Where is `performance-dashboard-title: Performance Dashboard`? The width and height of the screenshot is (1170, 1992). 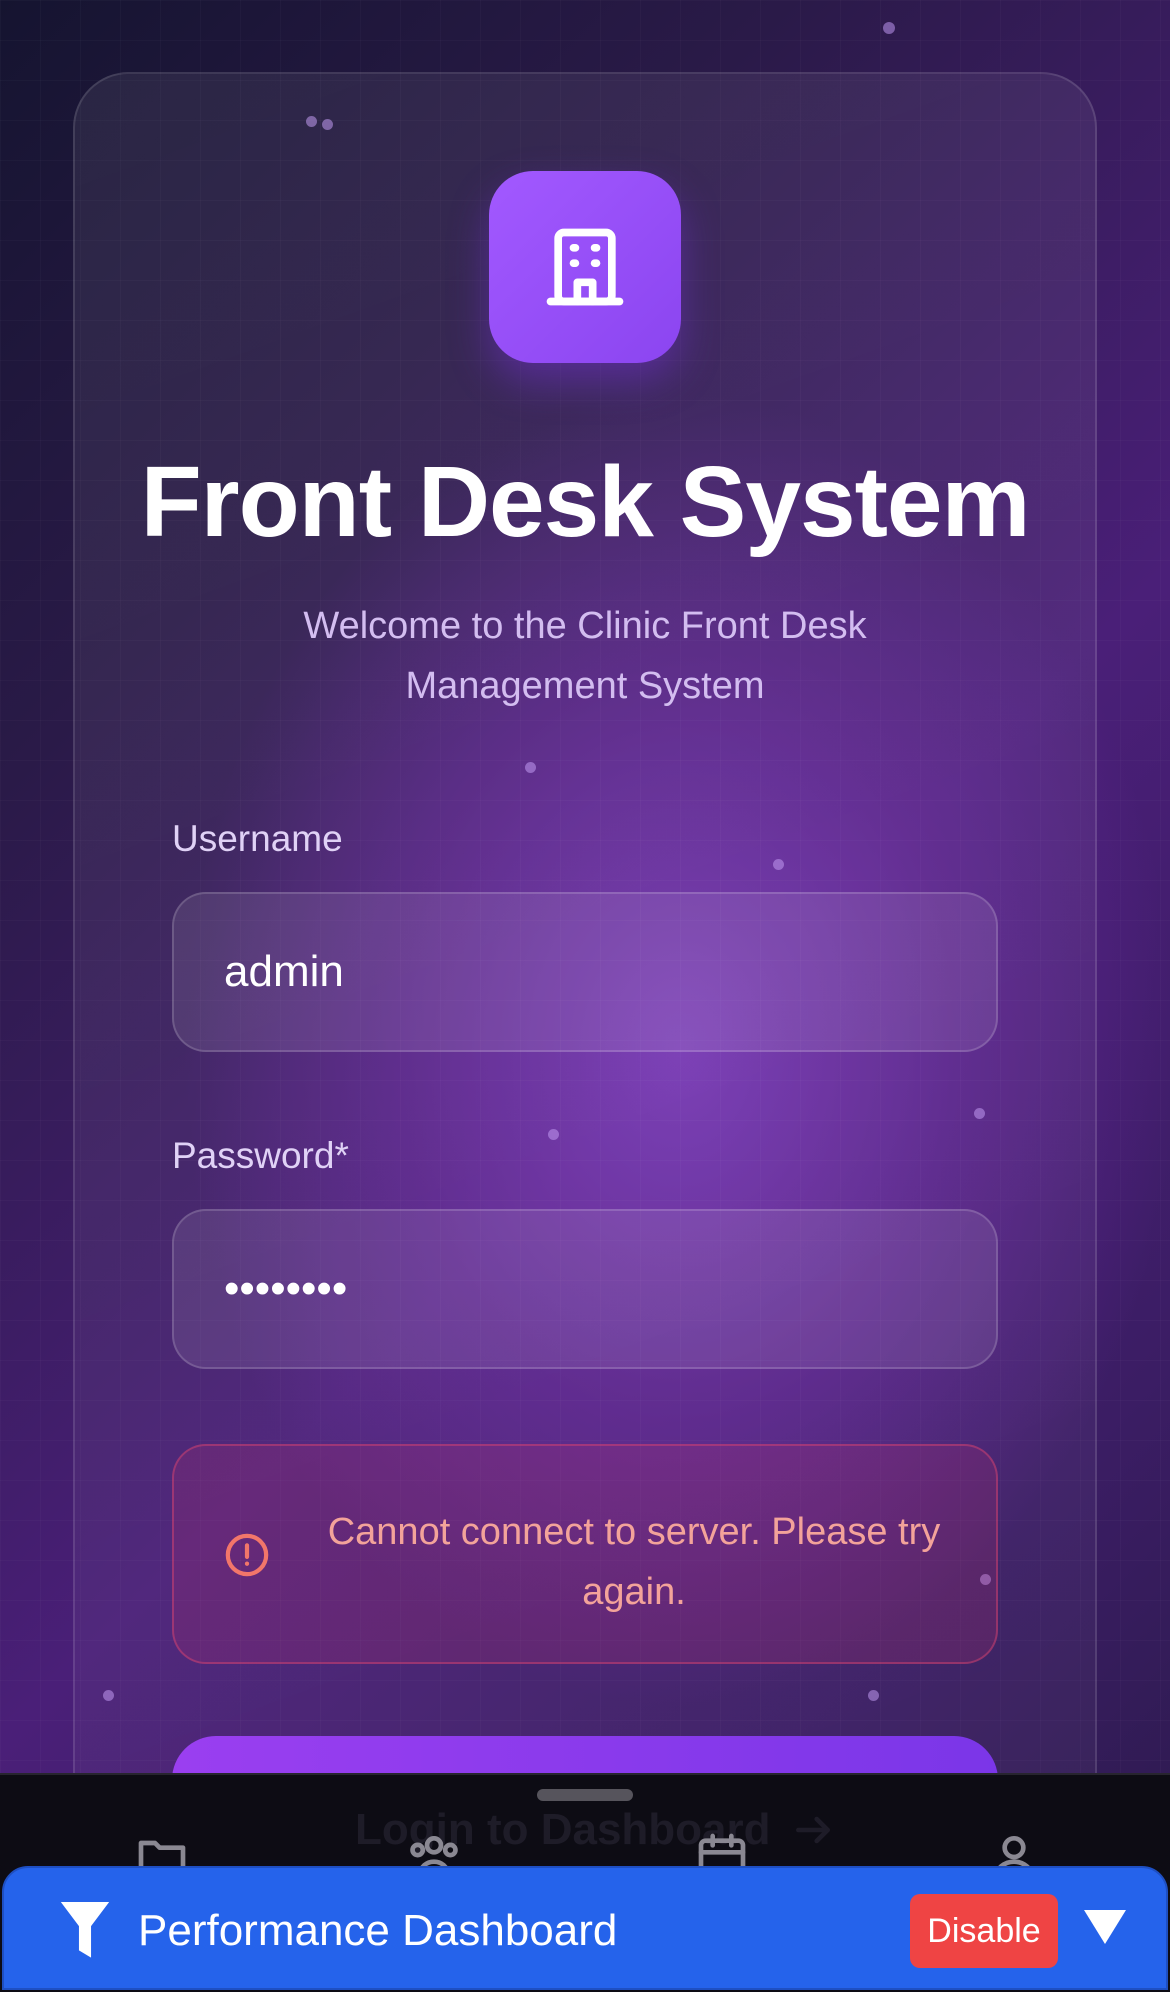
performance-dashboard-title: Performance Dashboard is located at coordinates (378, 1930).